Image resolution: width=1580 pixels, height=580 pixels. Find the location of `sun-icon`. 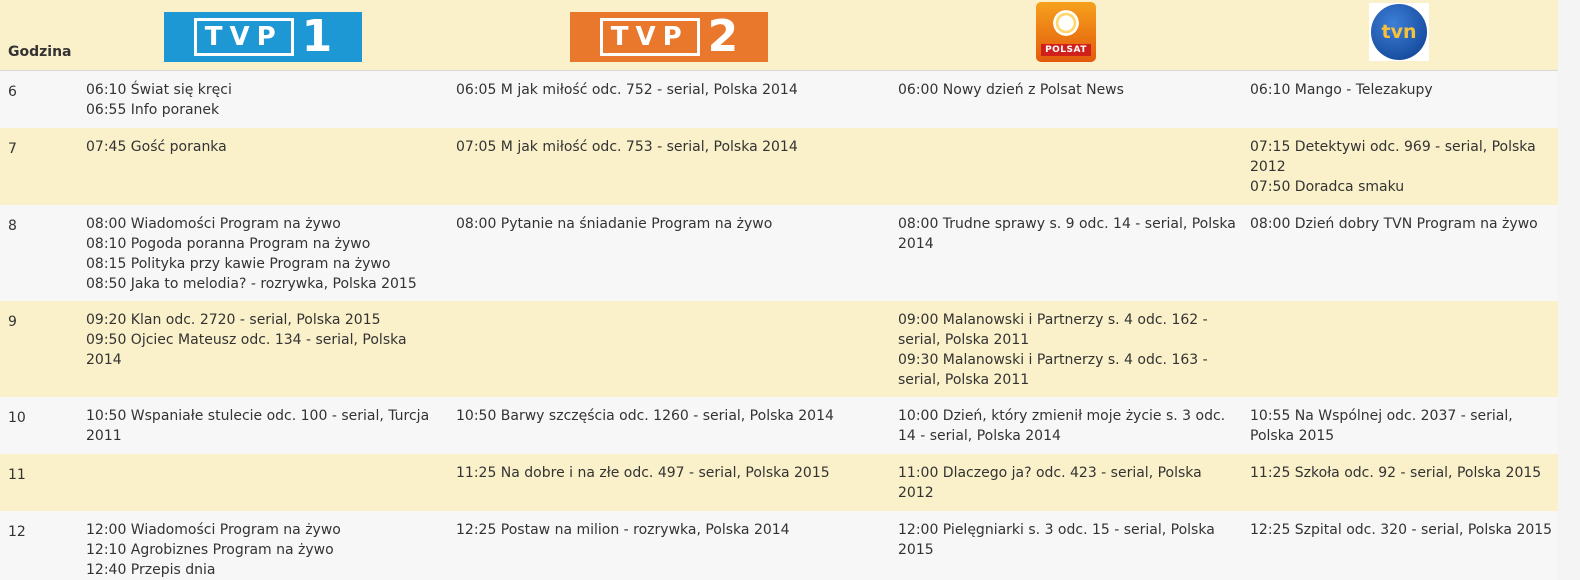

sun-icon is located at coordinates (1066, 23).